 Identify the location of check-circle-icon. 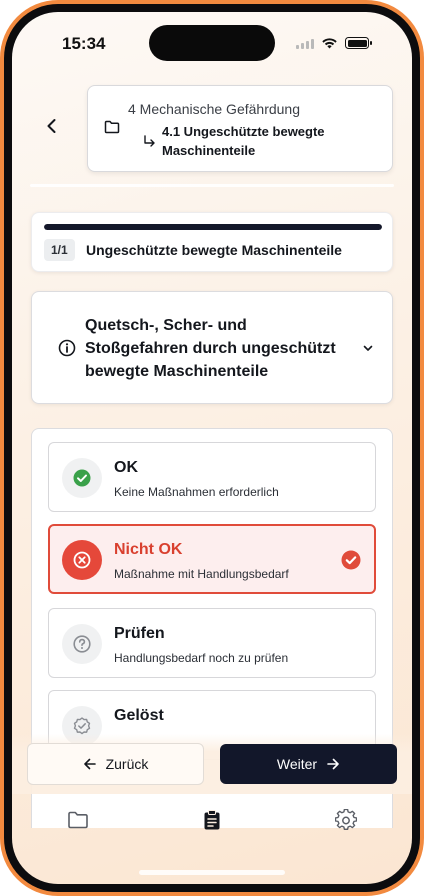
(82, 478).